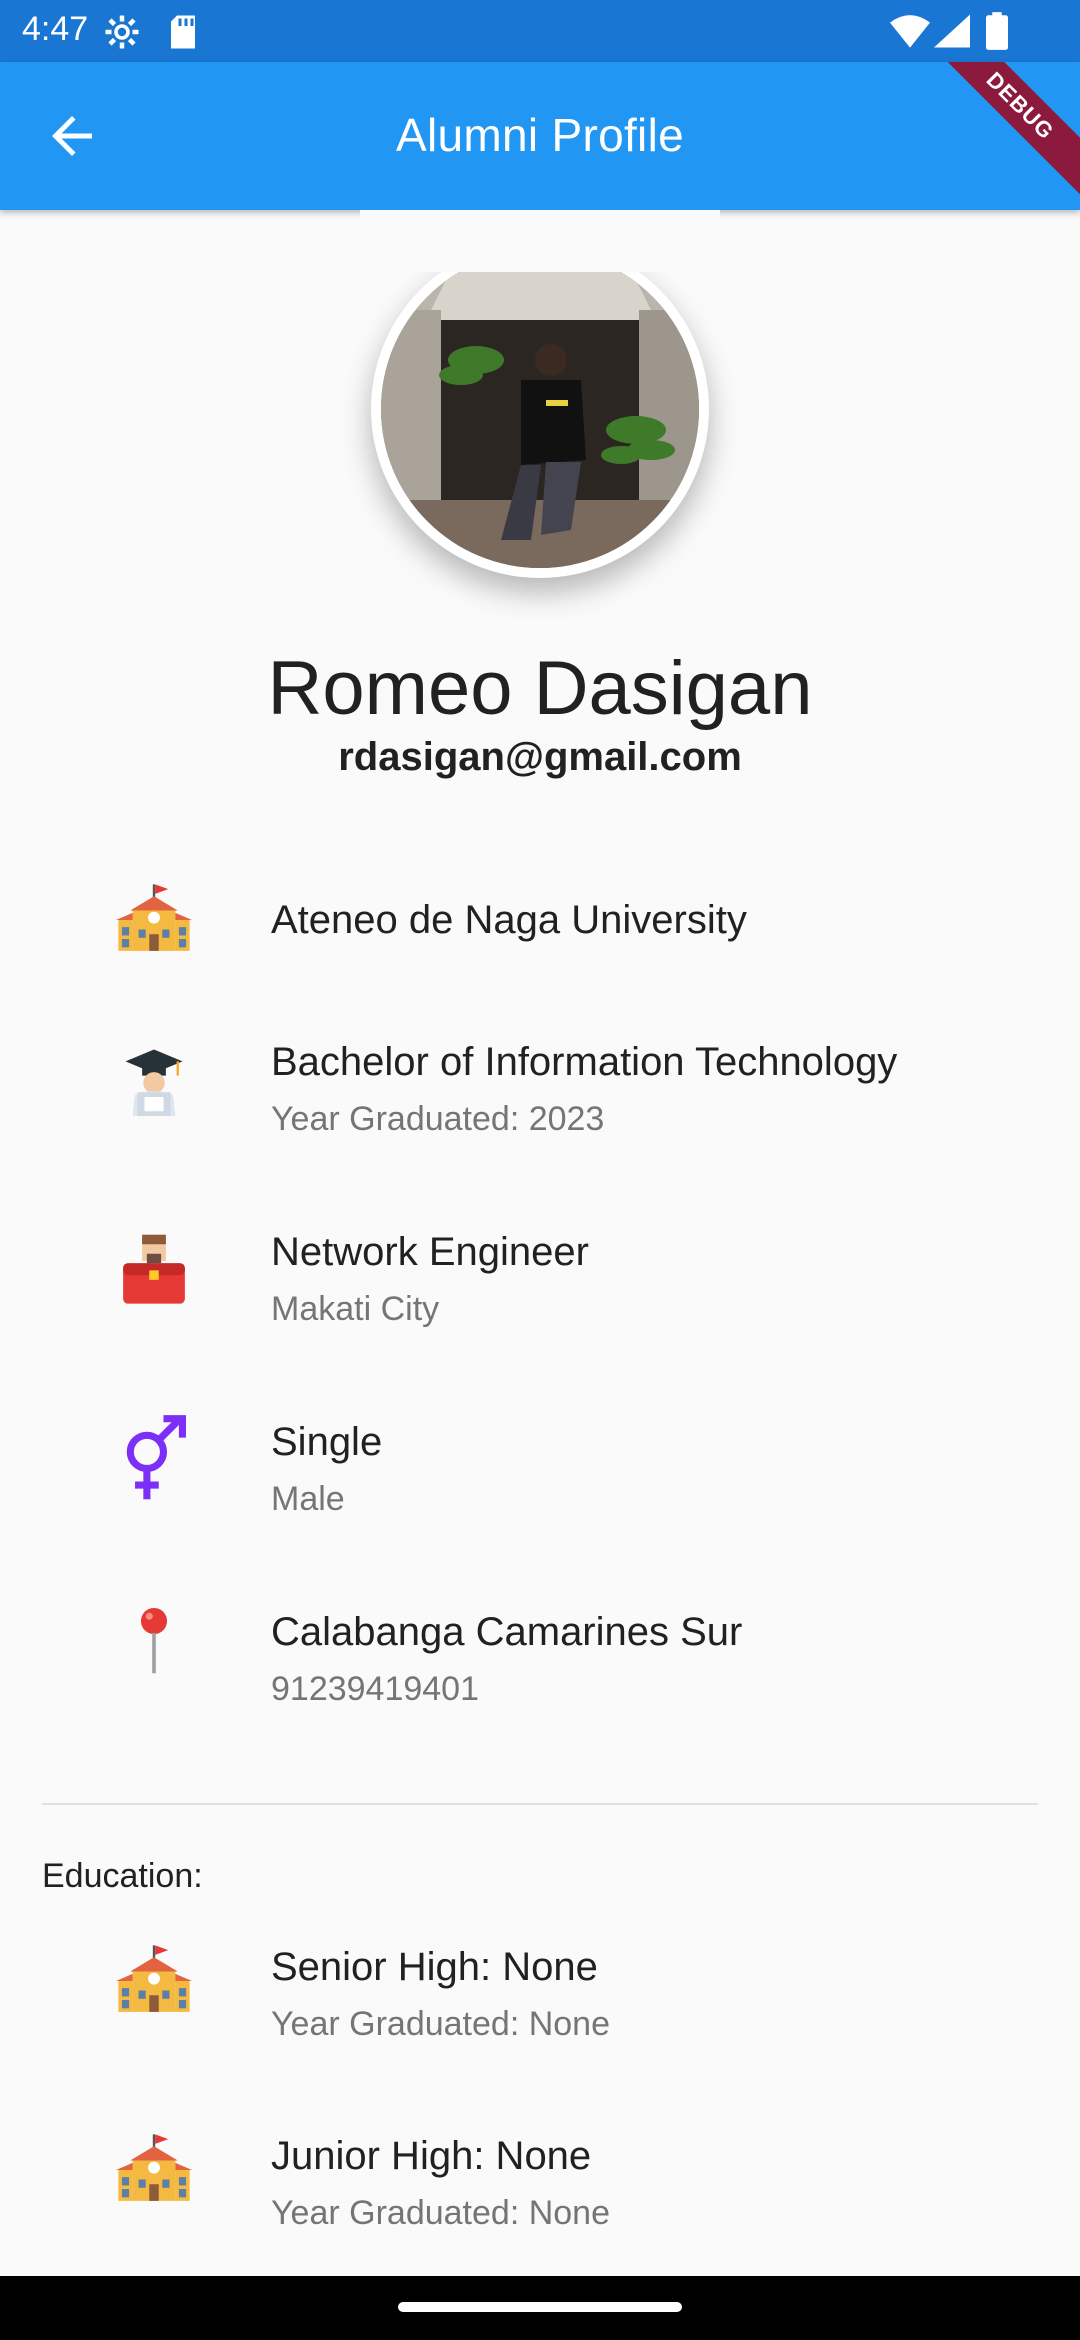 Image resolution: width=1080 pixels, height=2340 pixels. I want to click on divider, so click(540, 1804).